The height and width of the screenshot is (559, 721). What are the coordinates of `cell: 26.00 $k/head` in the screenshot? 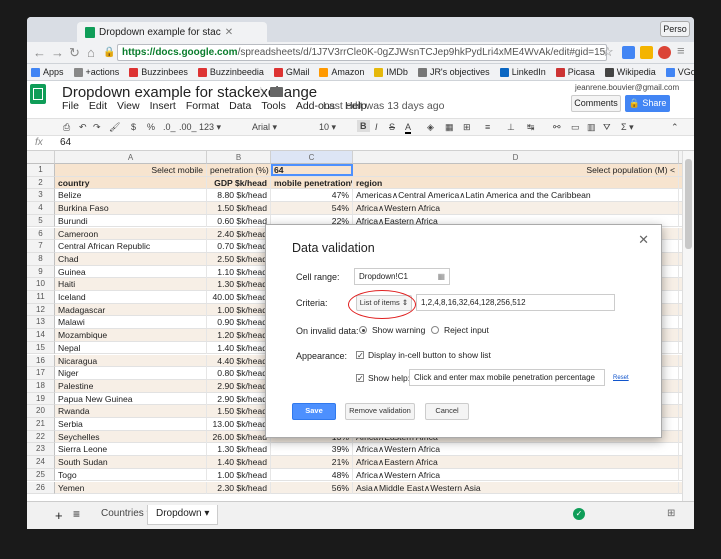 It's located at (239, 436).